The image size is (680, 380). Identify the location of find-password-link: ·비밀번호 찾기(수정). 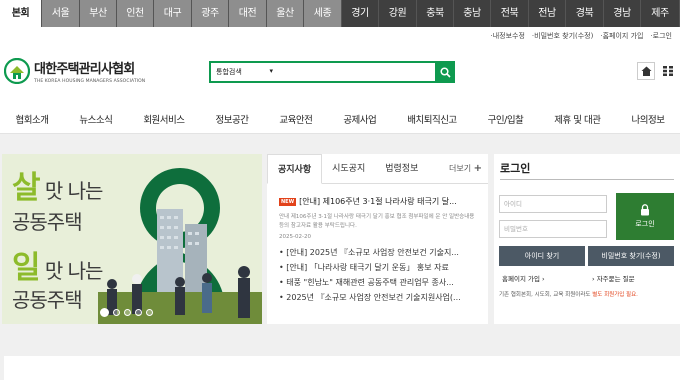
(562, 36).